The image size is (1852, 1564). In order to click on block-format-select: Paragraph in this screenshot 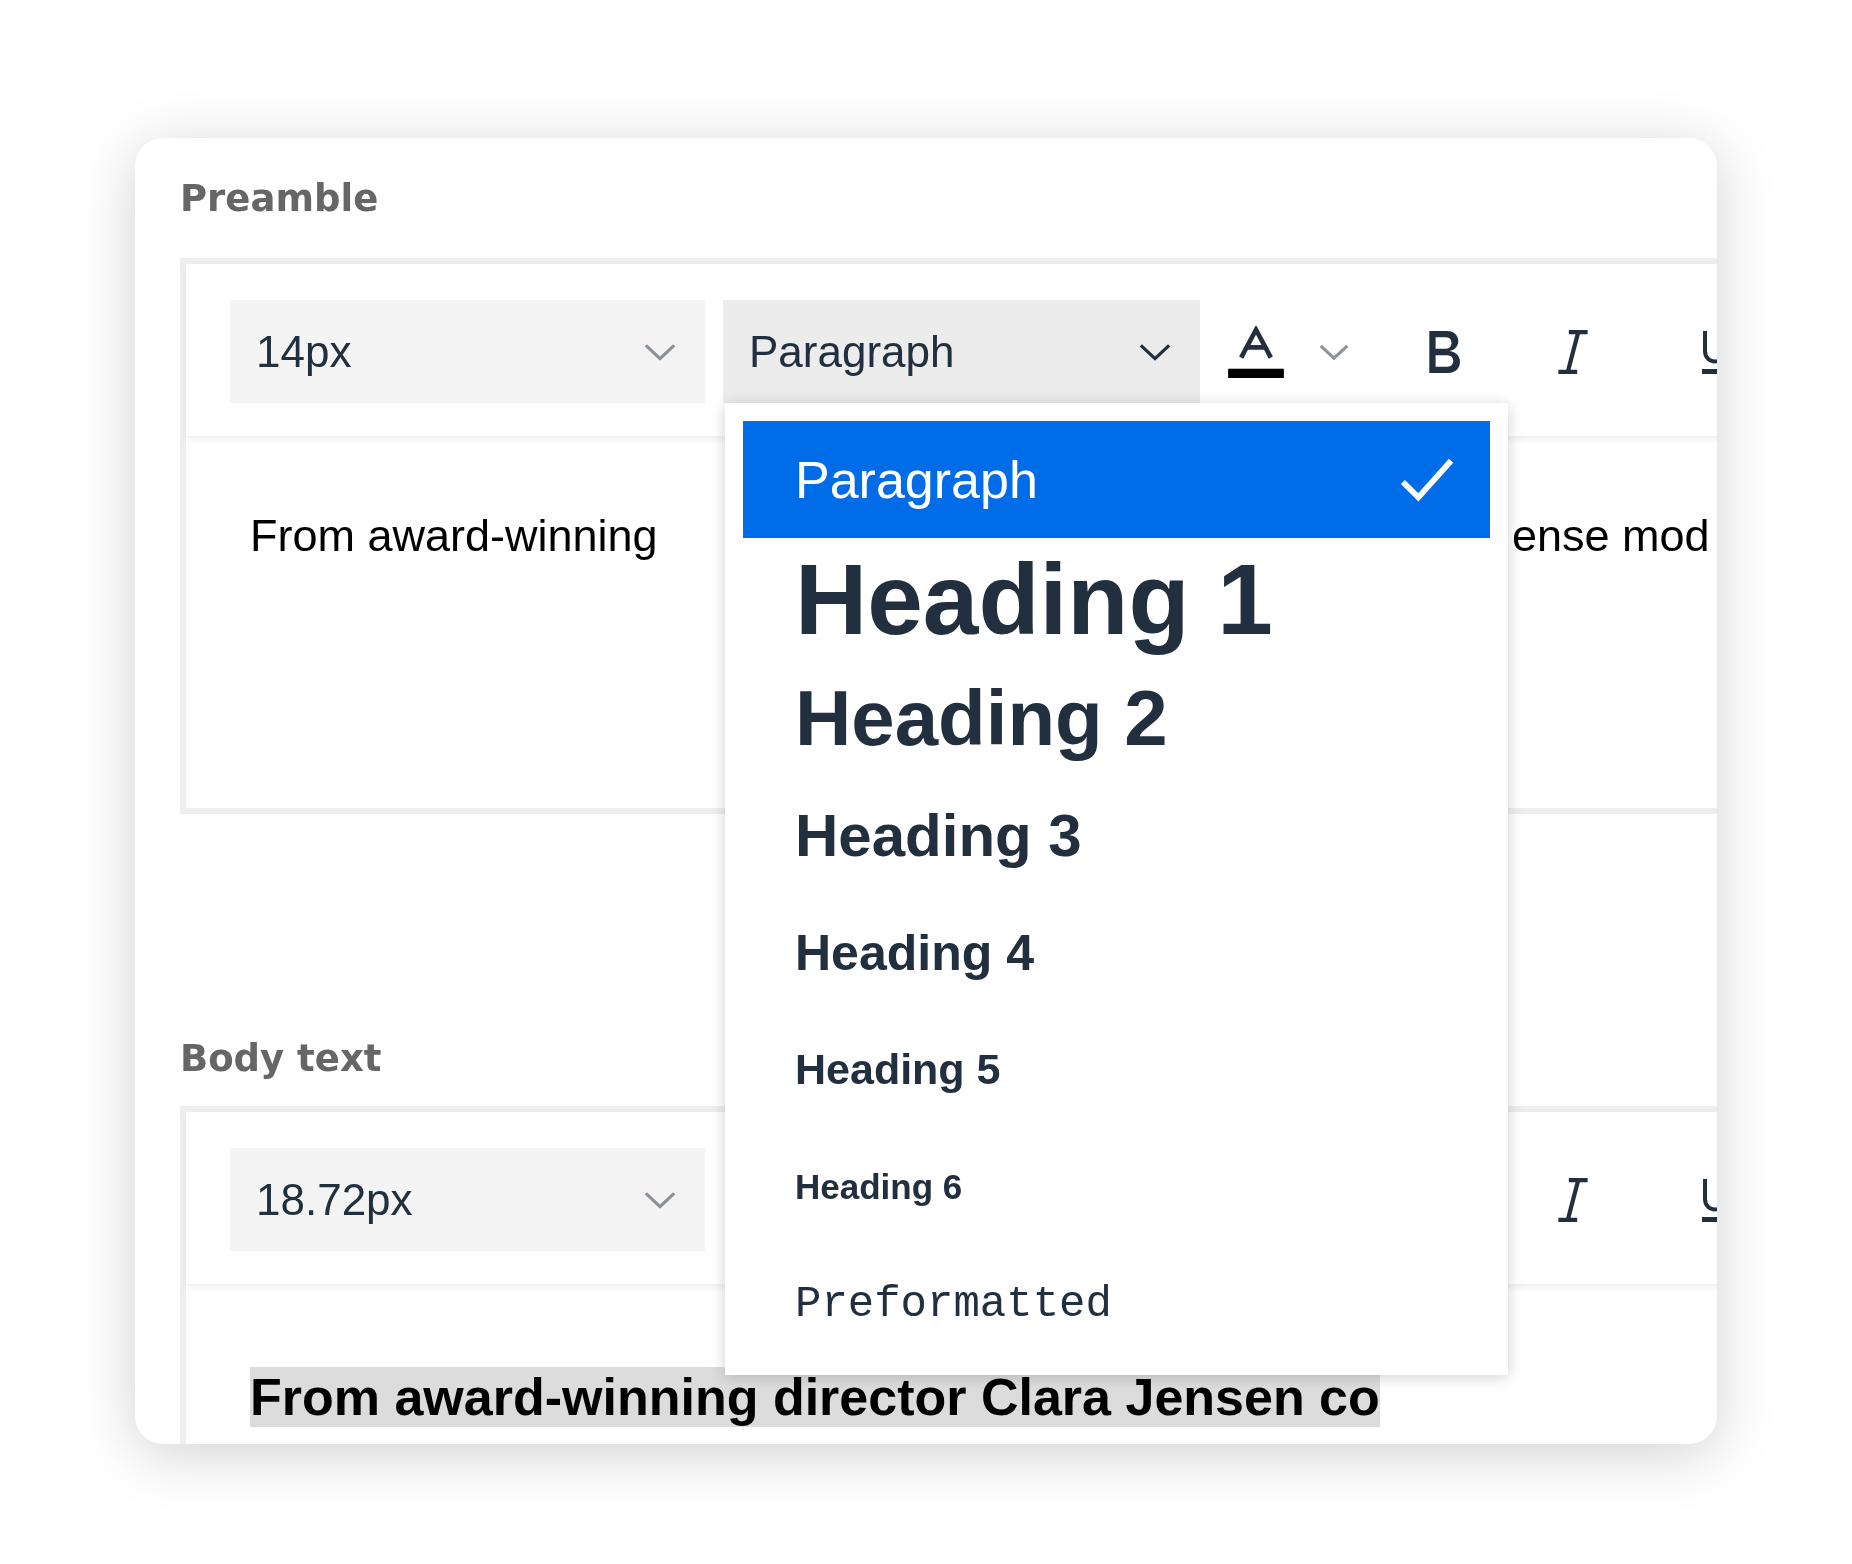, I will do `click(961, 351)`.